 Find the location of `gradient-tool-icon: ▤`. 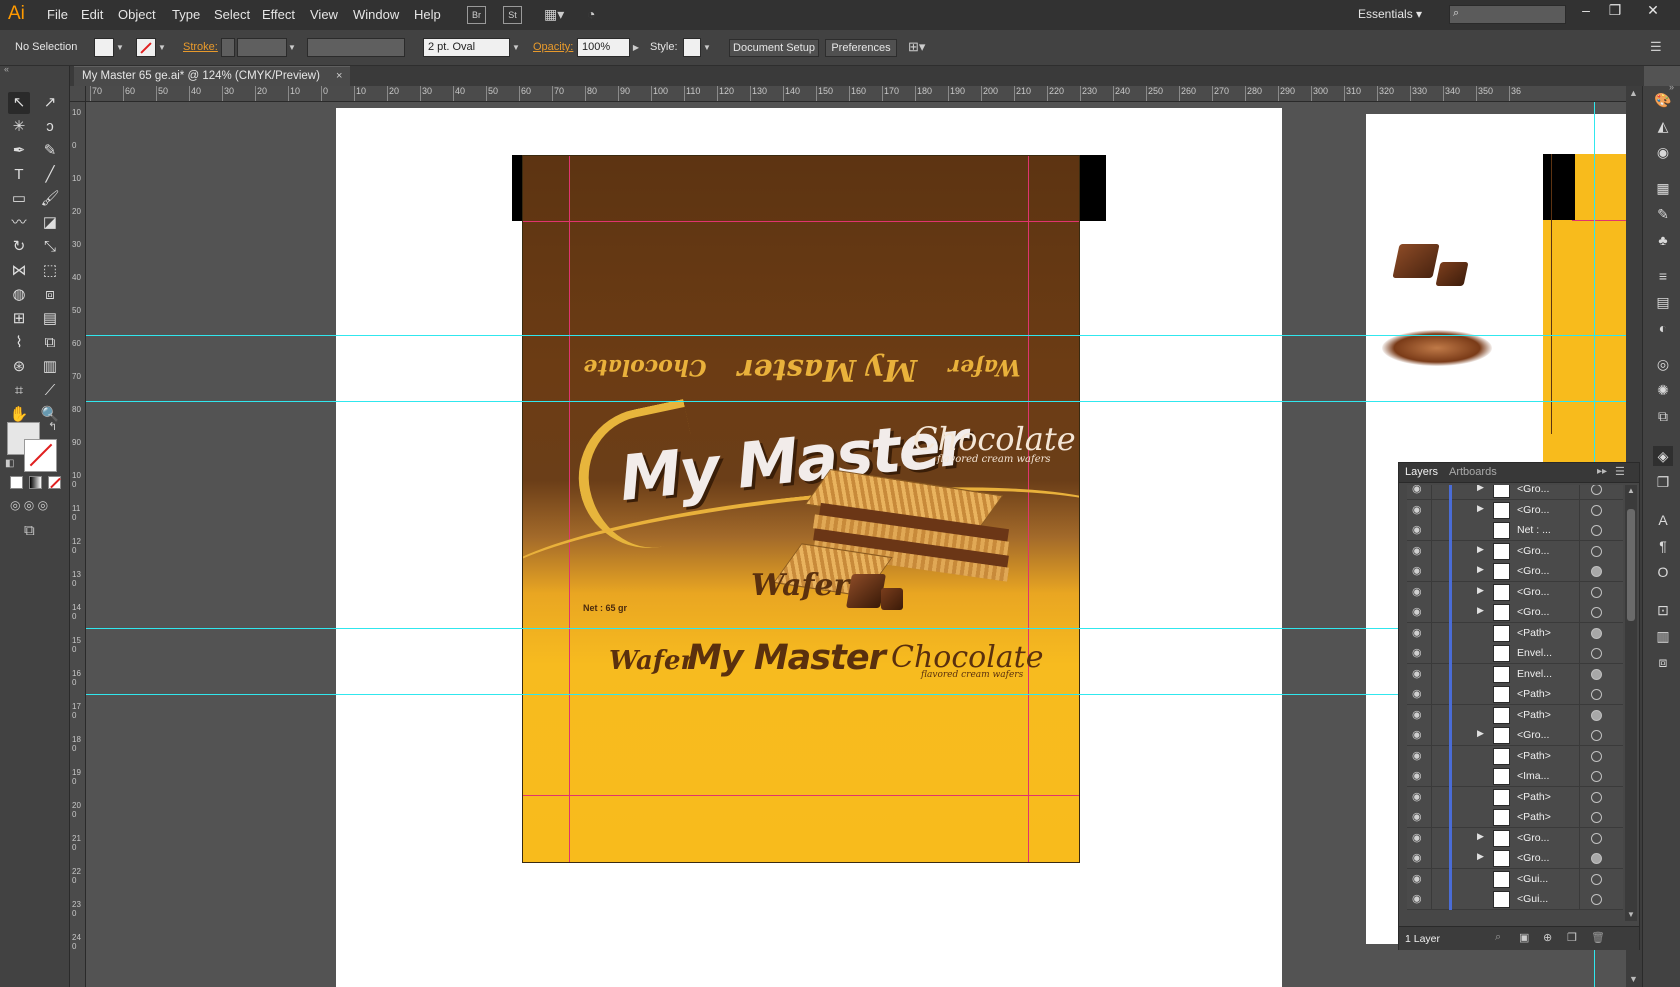

gradient-tool-icon: ▤ is located at coordinates (50, 319).